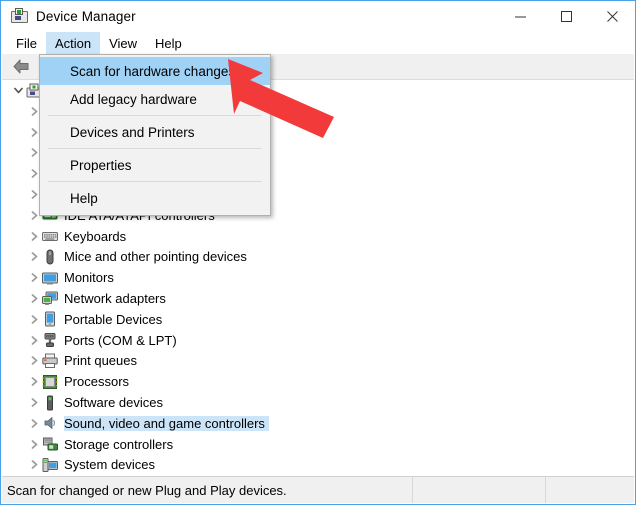 The height and width of the screenshot is (506, 636). Describe the element at coordinates (318, 340) in the screenshot. I see `list-item-ports: Ports (COM & LPT)` at that location.